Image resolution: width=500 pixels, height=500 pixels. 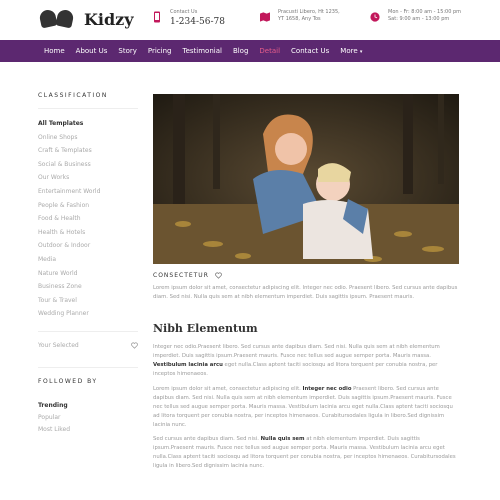 I want to click on nav-about-us: About Us, so click(x=92, y=51).